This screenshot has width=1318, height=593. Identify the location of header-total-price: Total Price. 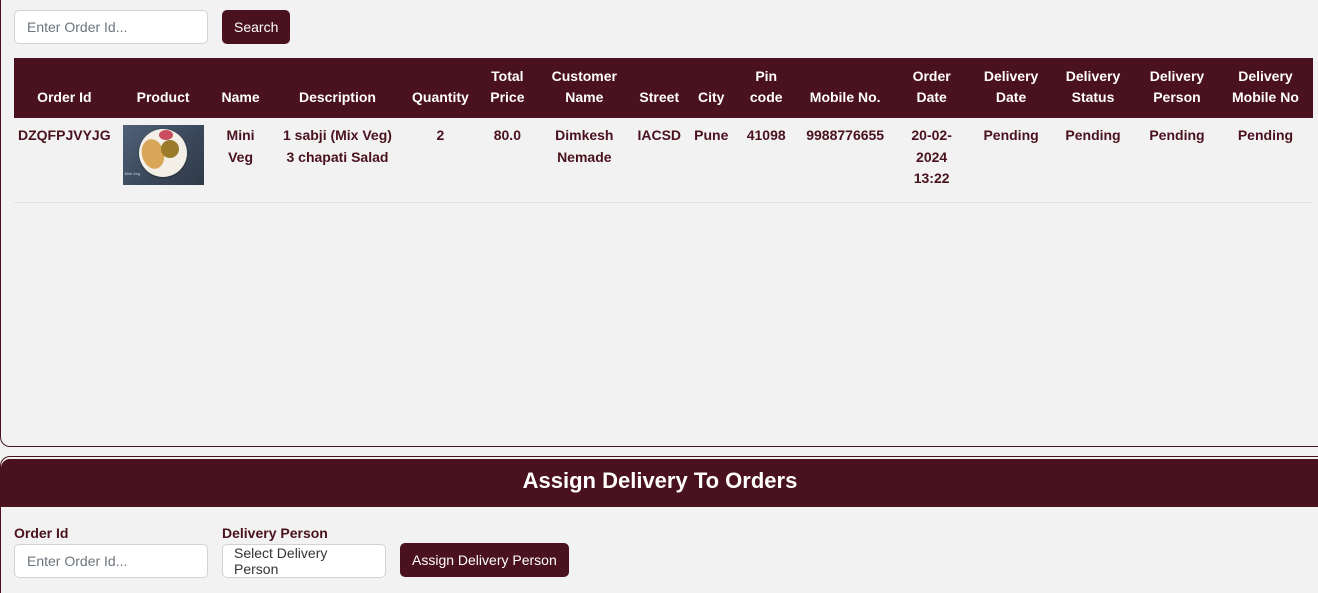
(507, 88).